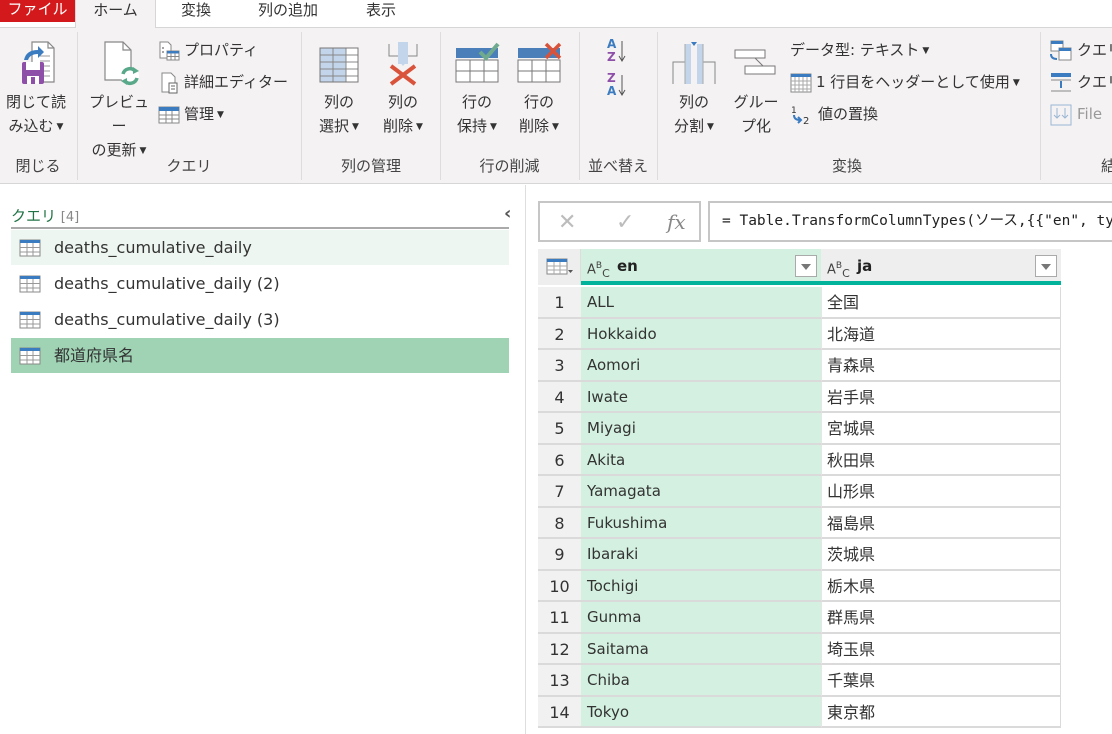 This screenshot has height=734, width=1112. I want to click on tab-file: ファイル, so click(37, 11).